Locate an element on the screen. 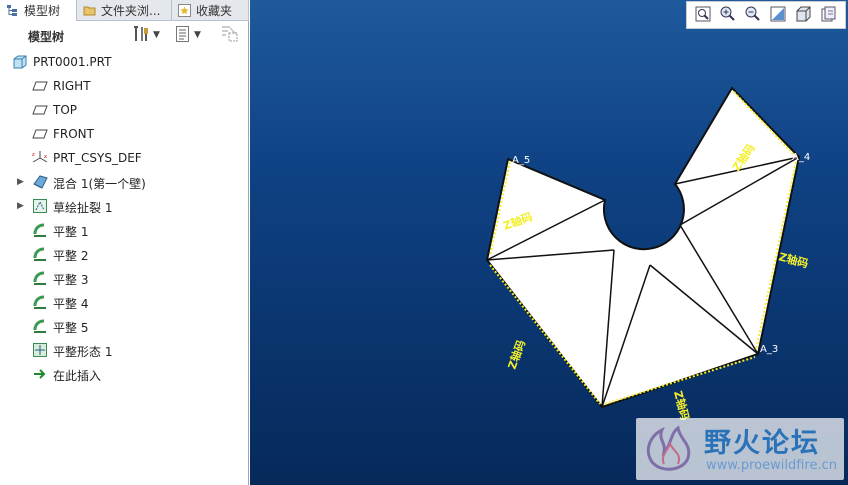 Image resolution: width=848 pixels, height=485 pixels. tree-item: 平整 5 is located at coordinates (124, 326).